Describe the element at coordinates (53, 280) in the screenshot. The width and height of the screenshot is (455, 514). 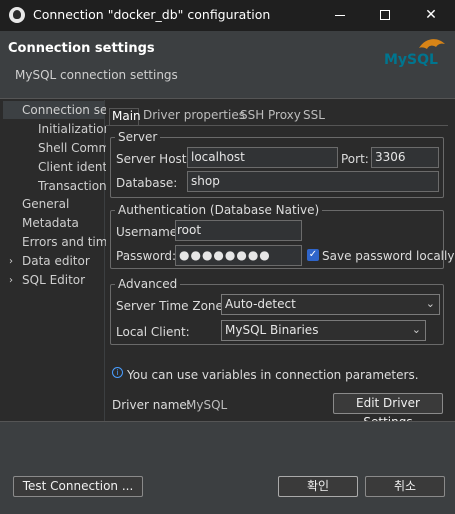
I see `tree-item-sql-editor: SQL Editor` at that location.